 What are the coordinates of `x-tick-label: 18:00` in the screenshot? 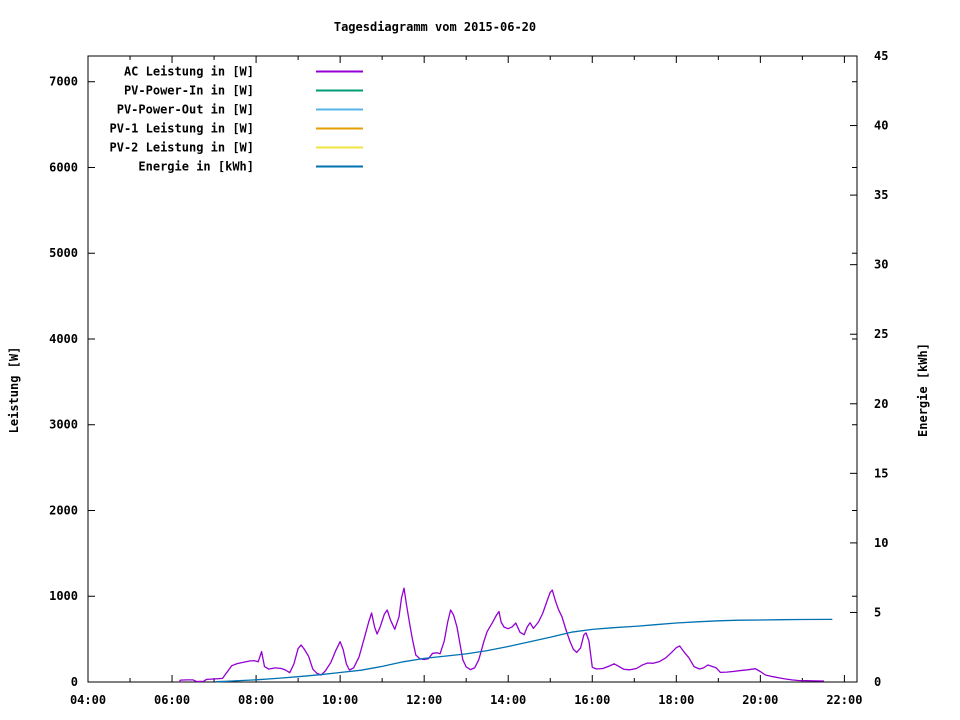 It's located at (676, 700).